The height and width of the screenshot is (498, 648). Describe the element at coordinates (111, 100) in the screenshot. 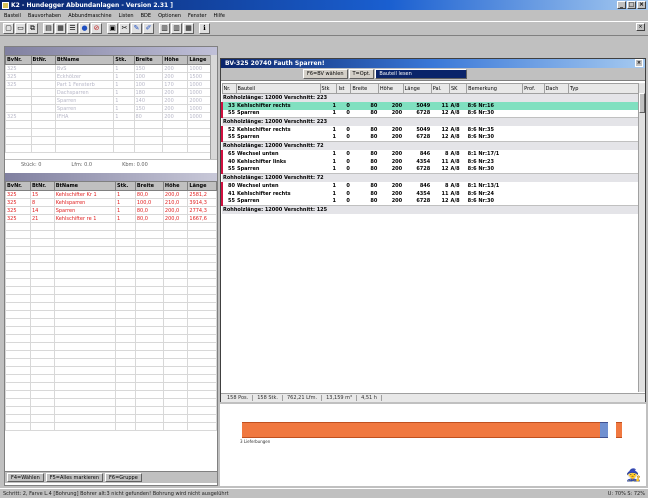

I see `table-row: Sparren 1 140 200 2000` at that location.